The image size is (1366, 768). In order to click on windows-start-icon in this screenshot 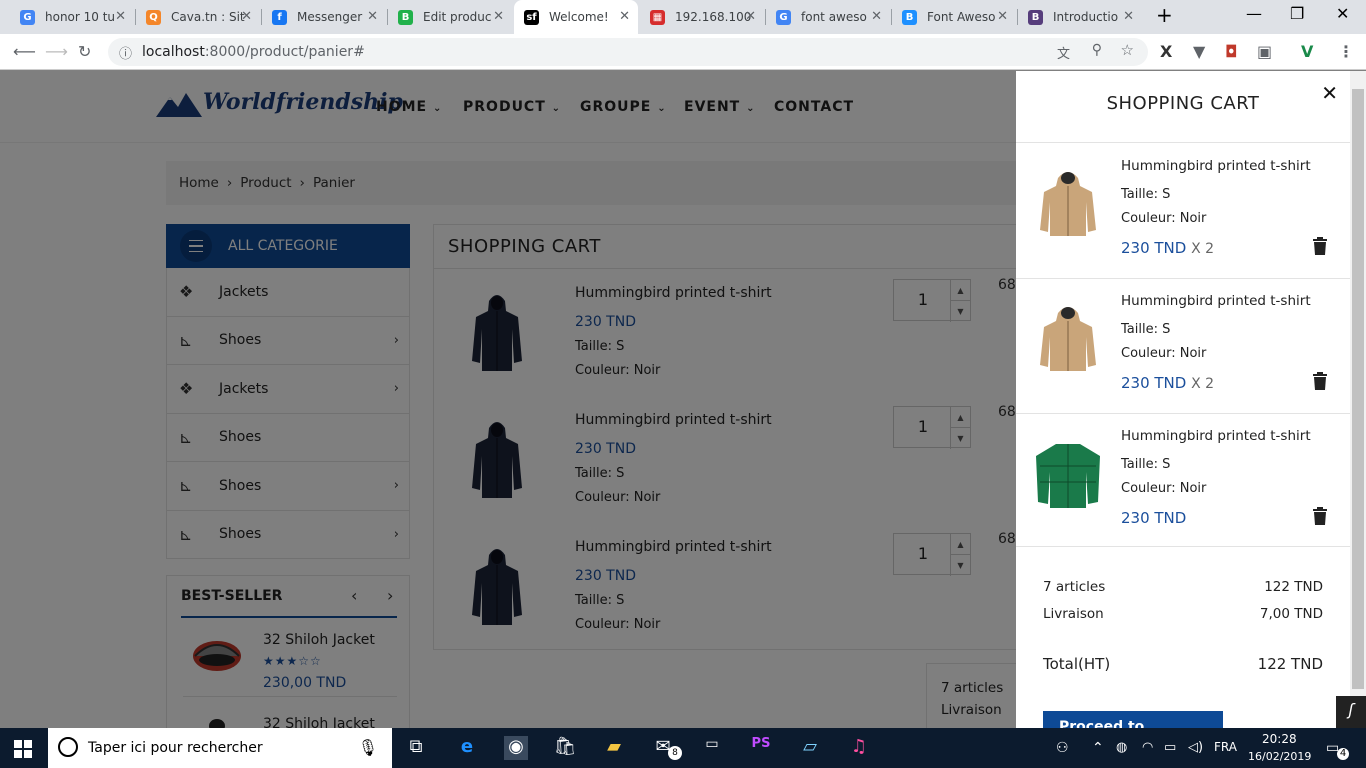, I will do `click(23, 749)`.